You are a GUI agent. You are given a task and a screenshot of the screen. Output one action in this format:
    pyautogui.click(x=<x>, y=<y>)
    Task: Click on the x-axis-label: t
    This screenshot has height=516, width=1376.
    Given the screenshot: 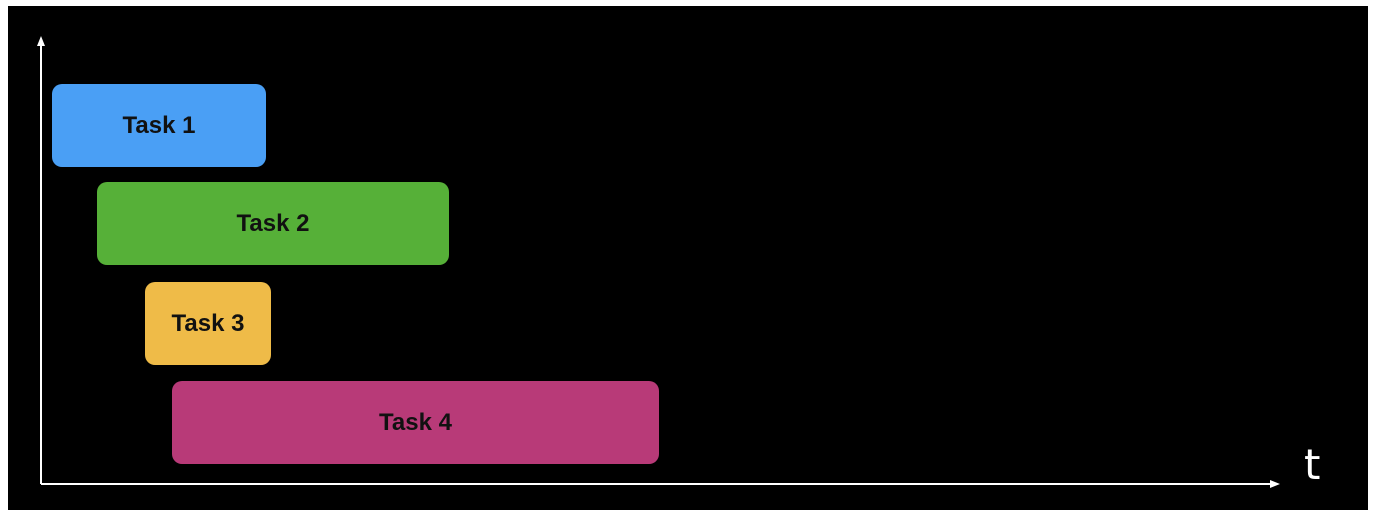 What is the action you would take?
    pyautogui.click(x=1312, y=464)
    